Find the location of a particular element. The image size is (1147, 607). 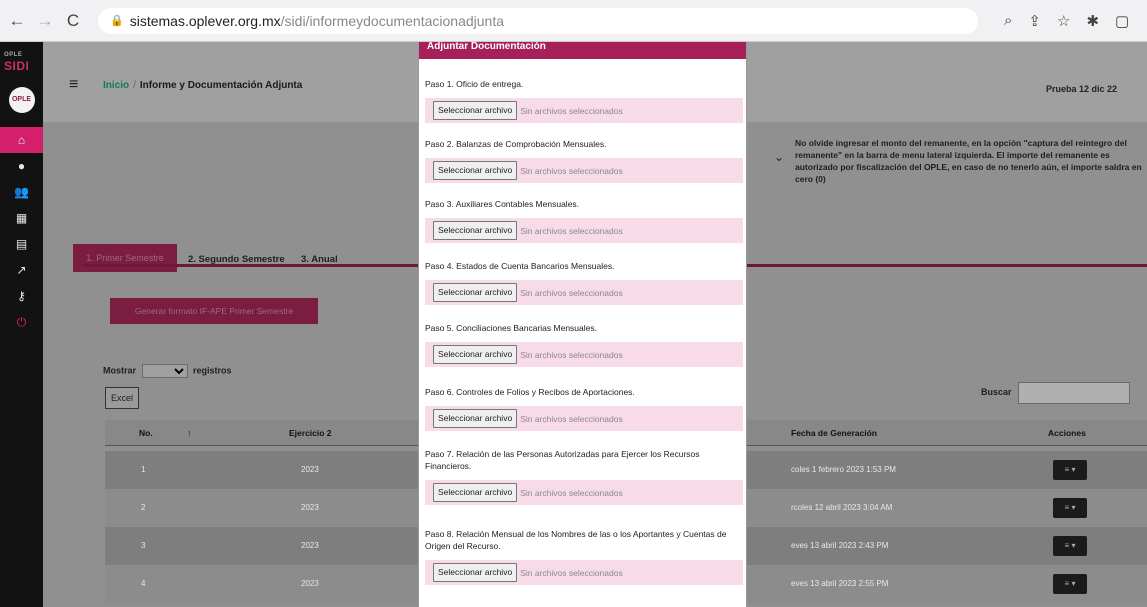

cell-no: 2 is located at coordinates (143, 507).